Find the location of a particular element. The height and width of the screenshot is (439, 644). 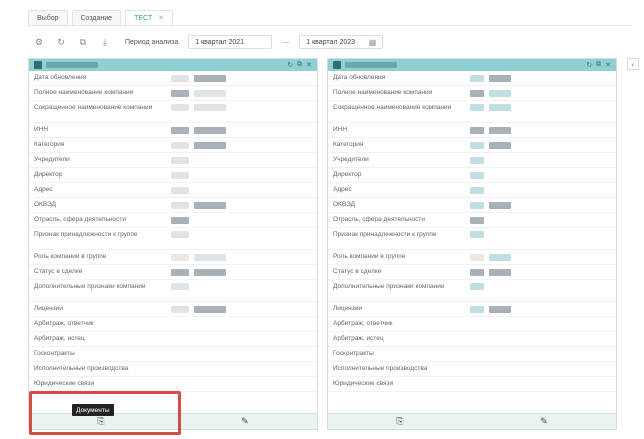

date-to-field: 1 квартал 2023 ▦ is located at coordinates (341, 42).